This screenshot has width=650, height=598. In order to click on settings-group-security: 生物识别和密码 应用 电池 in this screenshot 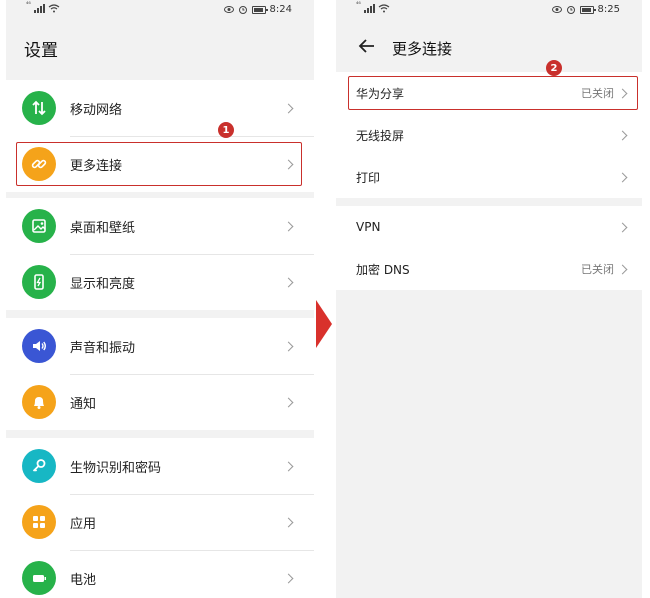, I will do `click(160, 518)`.